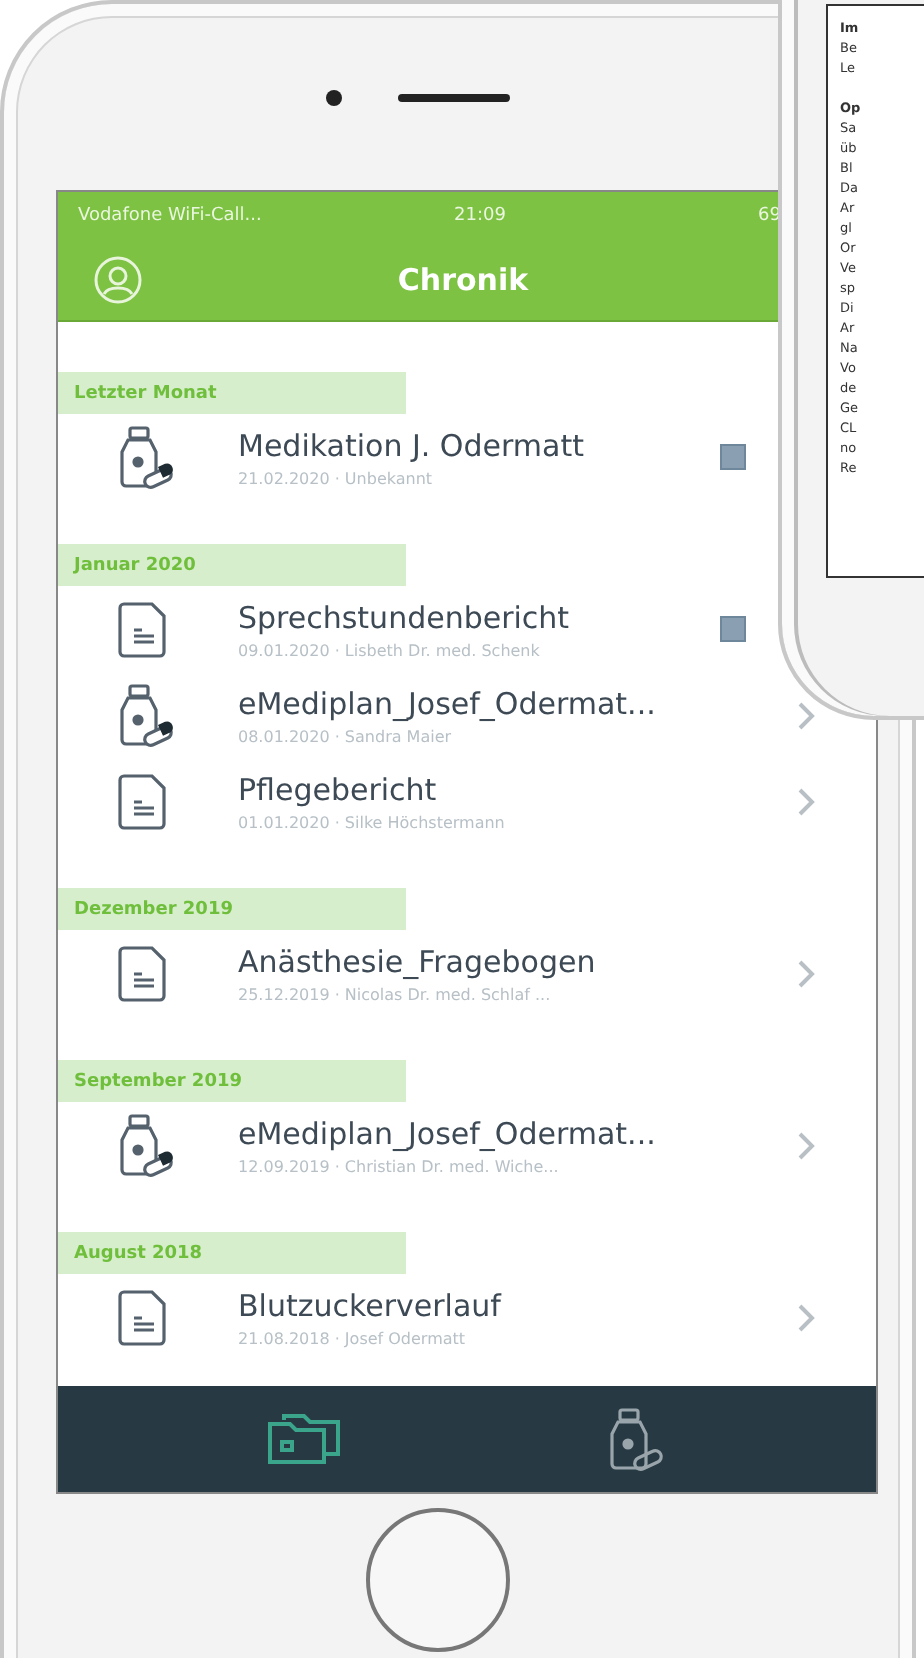  I want to click on record-title: Blutzuckerverlauf, so click(371, 1305).